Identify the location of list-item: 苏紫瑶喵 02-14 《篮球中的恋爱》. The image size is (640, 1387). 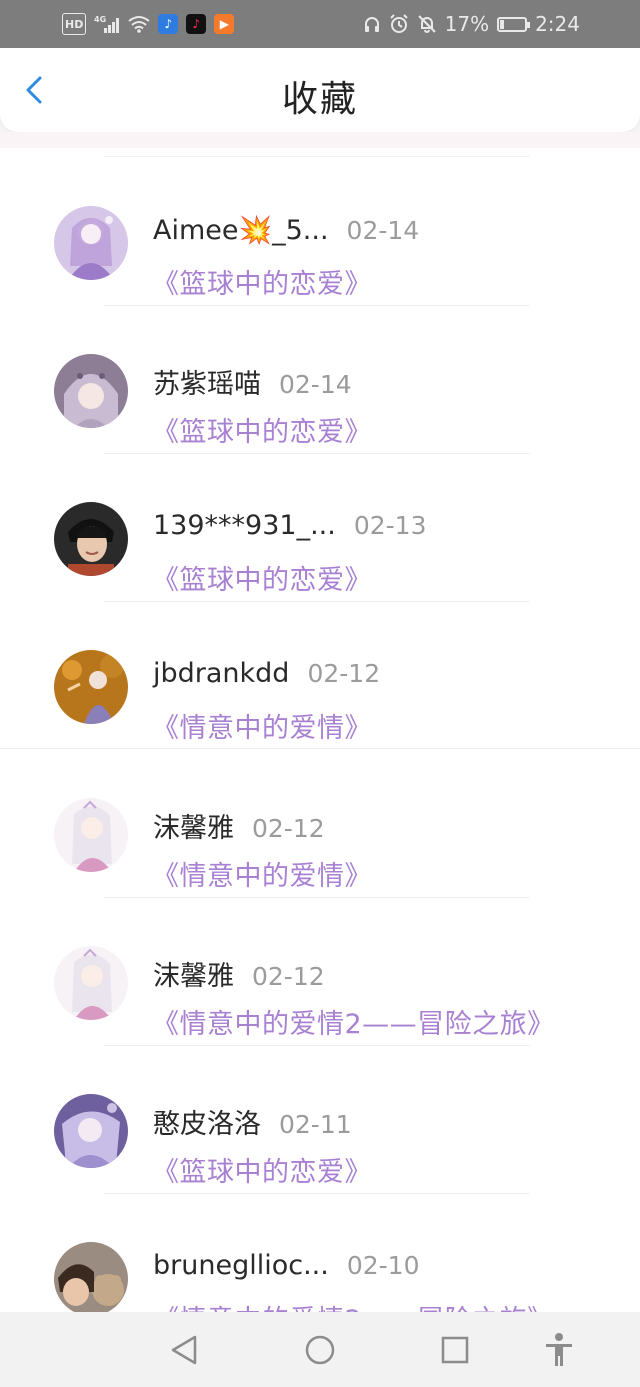
(320, 380).